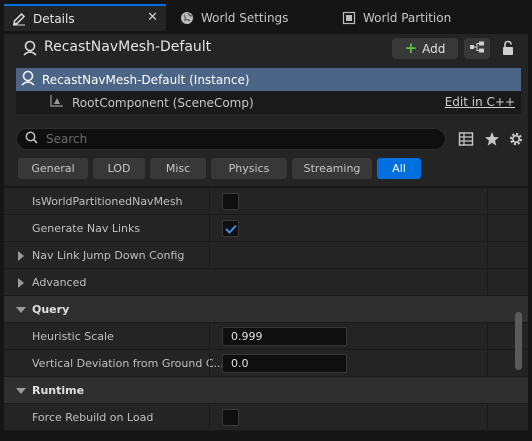 The height and width of the screenshot is (441, 532). What do you see at coordinates (518, 341) in the screenshot?
I see `scrollbar-thumb` at bounding box center [518, 341].